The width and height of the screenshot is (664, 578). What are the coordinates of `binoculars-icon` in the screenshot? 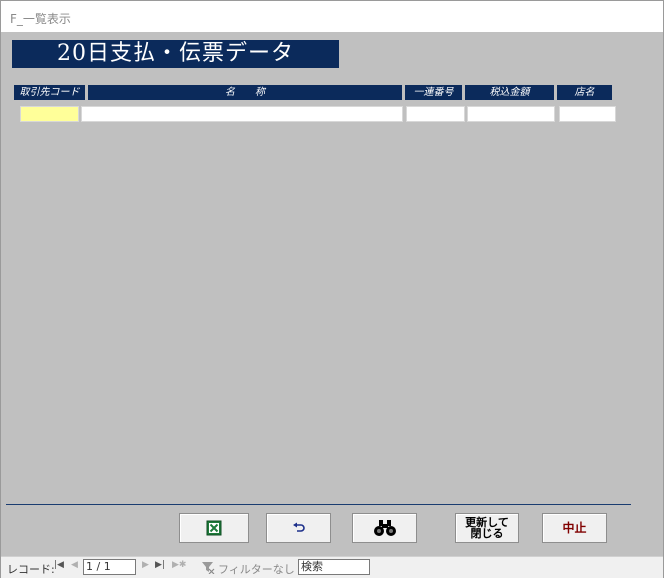 It's located at (384, 528).